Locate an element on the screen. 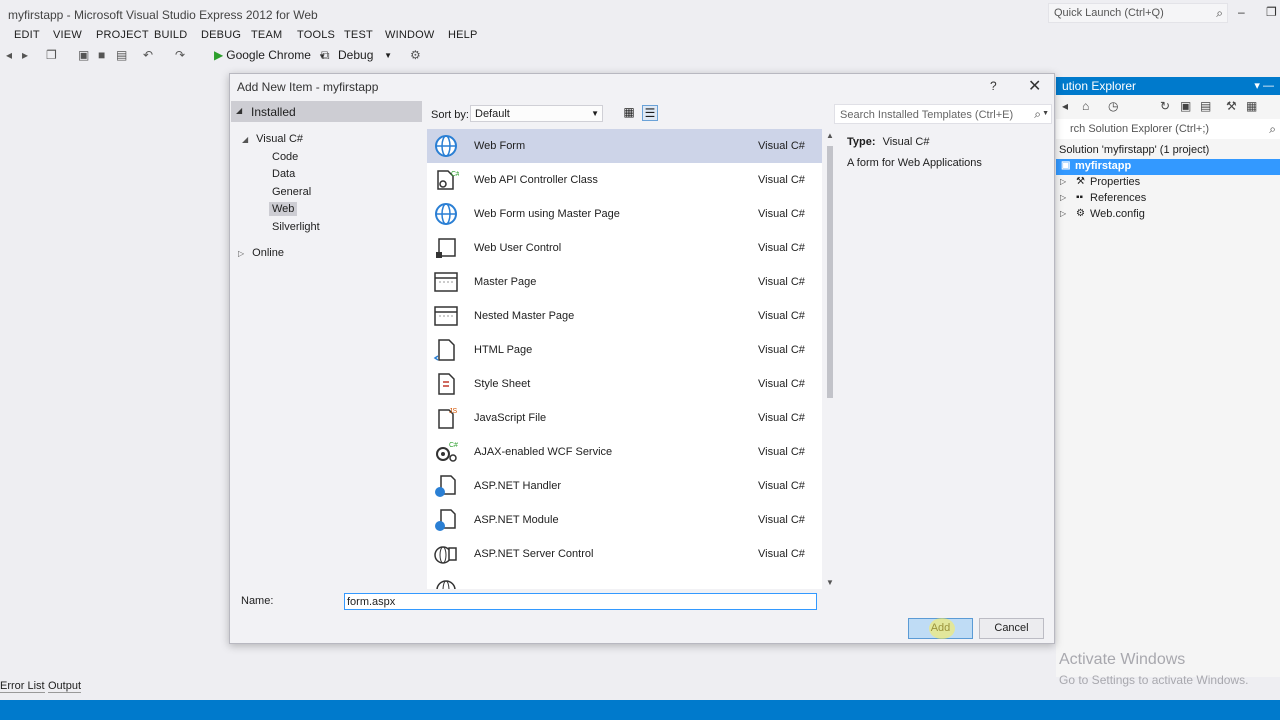 Image resolution: width=1280 pixels, height=720 pixels. installed-header: ◢ Installed is located at coordinates (326, 111).